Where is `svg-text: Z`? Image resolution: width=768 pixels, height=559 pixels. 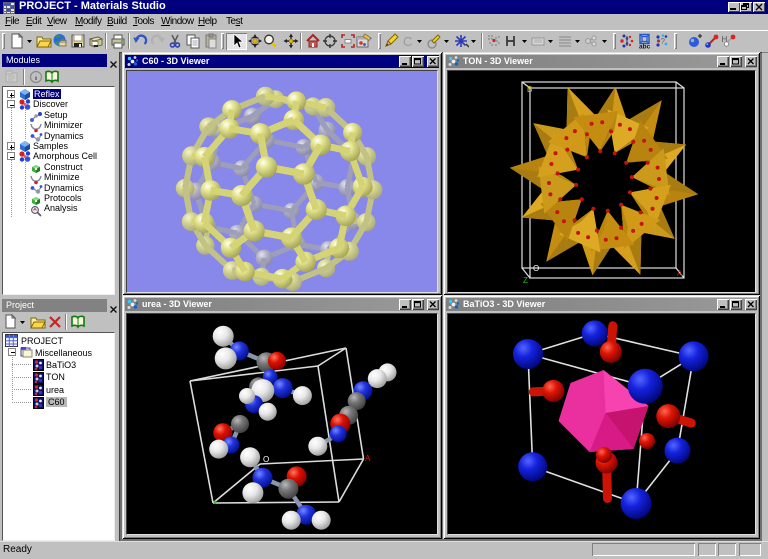 svg-text: Z is located at coordinates (525, 280).